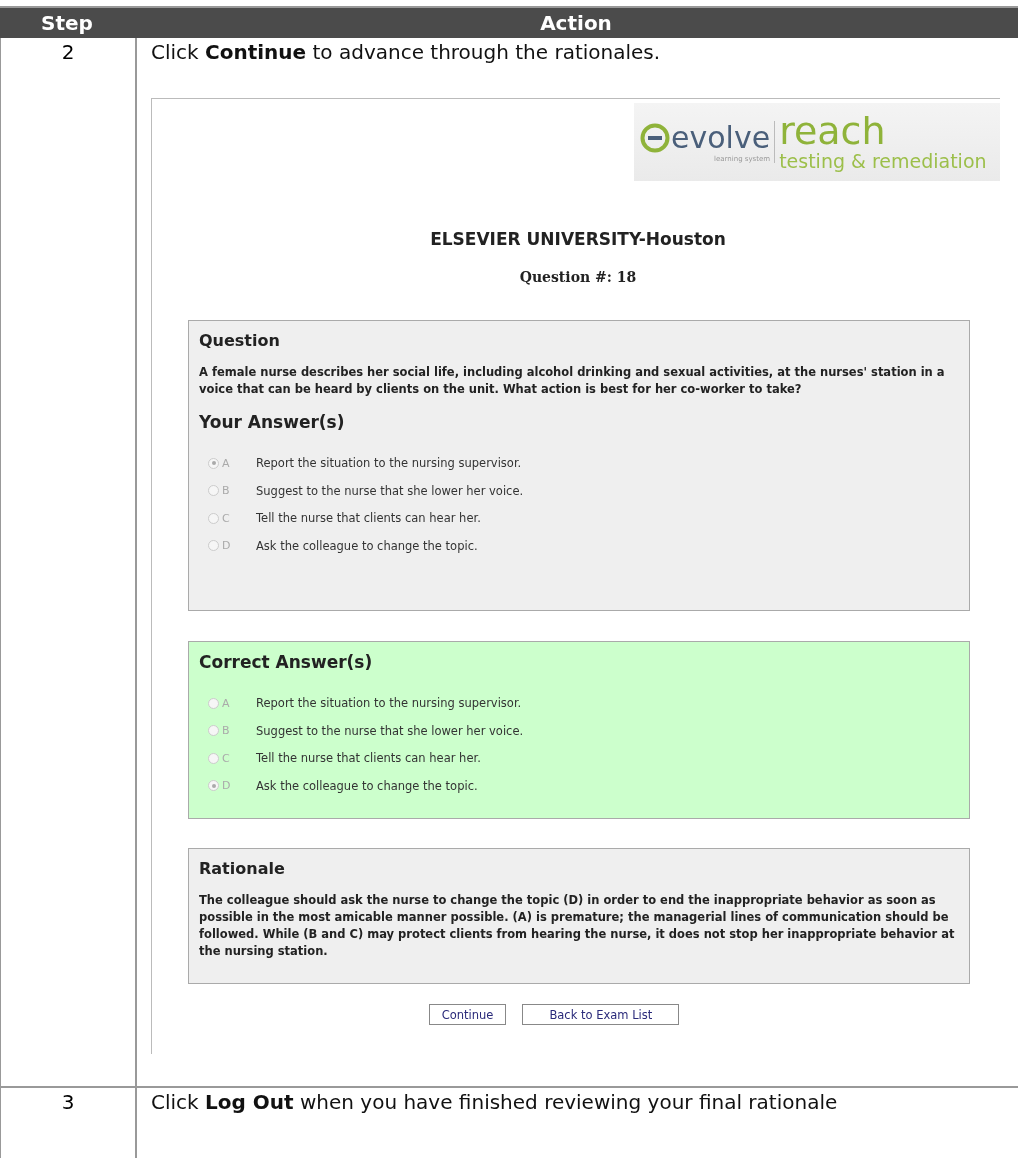 This screenshot has width=1018, height=1162. Describe the element at coordinates (242, 868) in the screenshot. I see `panel-title: Rationale` at that location.